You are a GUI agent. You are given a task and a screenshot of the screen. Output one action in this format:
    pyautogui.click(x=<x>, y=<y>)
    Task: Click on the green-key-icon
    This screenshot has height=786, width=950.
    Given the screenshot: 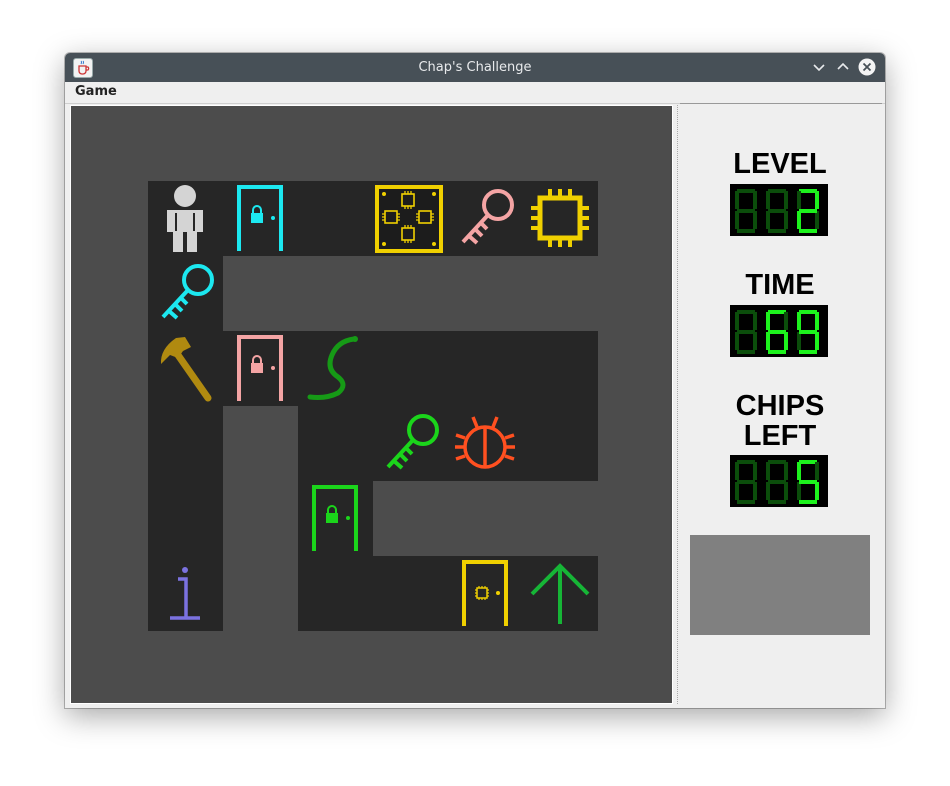 What is the action you would take?
    pyautogui.click(x=412, y=442)
    